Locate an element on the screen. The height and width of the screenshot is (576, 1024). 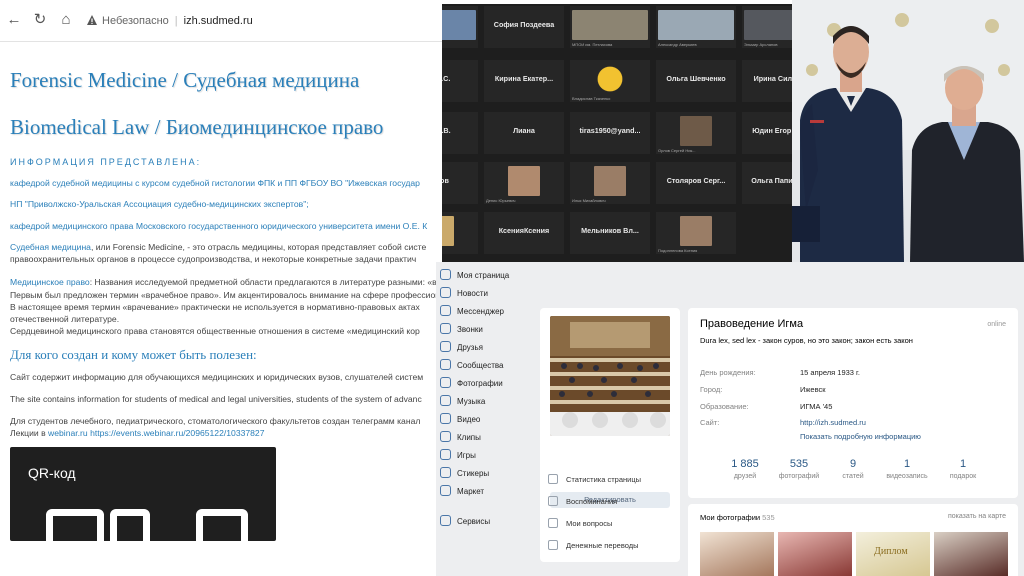
participant-tile: ло Н.В. is located at coordinates (460, 133).